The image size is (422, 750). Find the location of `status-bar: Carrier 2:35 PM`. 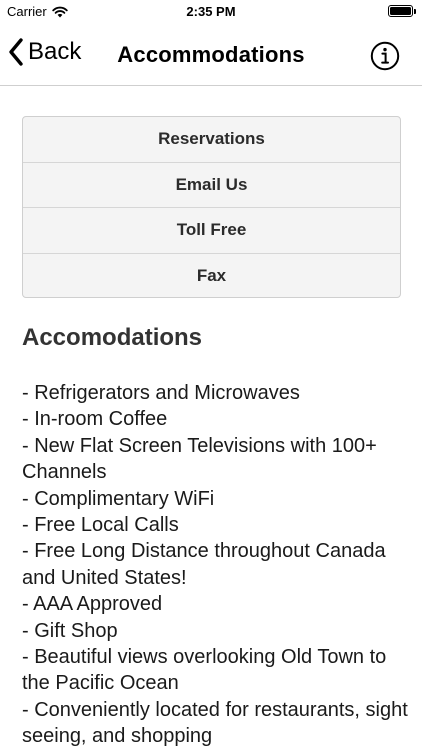

status-bar: Carrier 2:35 PM is located at coordinates (211, 12).